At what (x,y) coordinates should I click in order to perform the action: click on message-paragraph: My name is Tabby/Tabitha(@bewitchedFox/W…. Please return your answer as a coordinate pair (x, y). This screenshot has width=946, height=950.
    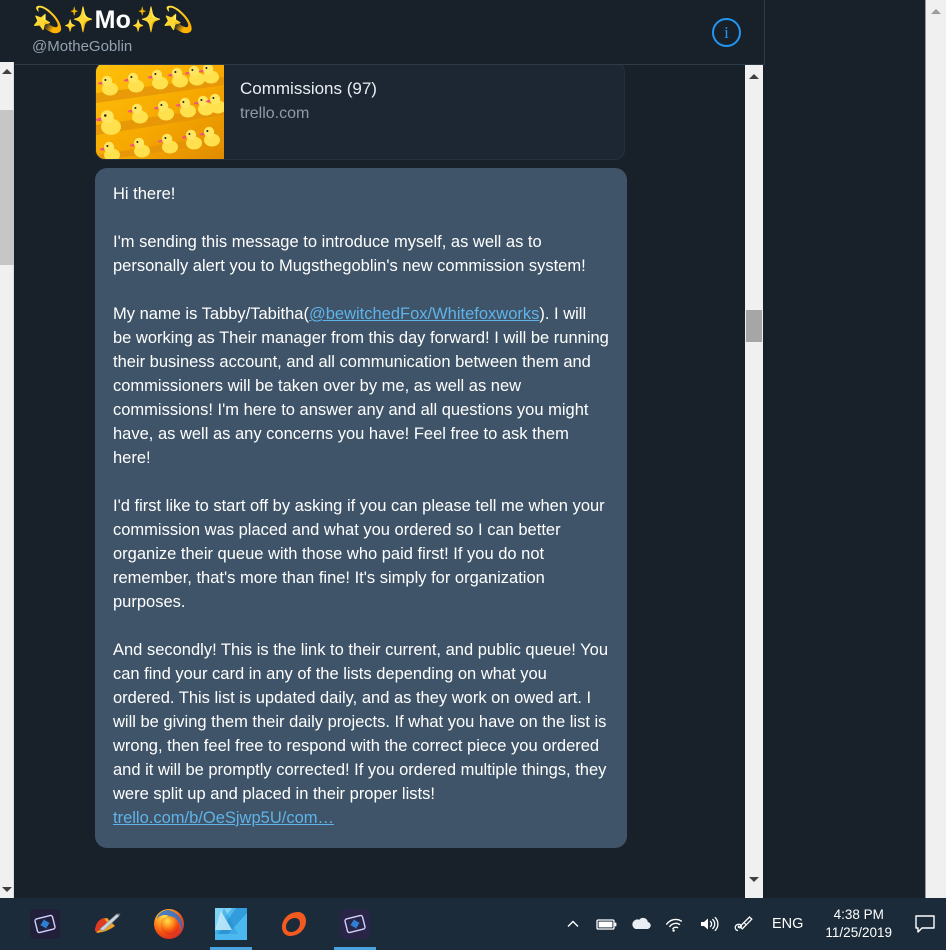
    Looking at the image, I should click on (361, 386).